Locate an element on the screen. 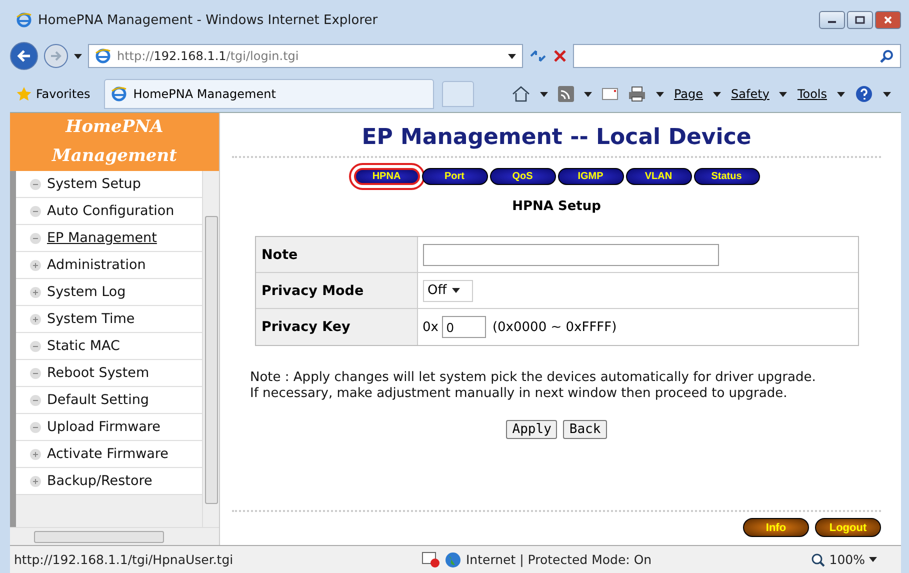 The width and height of the screenshot is (909, 573). note-text: Note : Apply changes will let system pick the devices automatically for driver upgrade. is located at coordinates (533, 378).